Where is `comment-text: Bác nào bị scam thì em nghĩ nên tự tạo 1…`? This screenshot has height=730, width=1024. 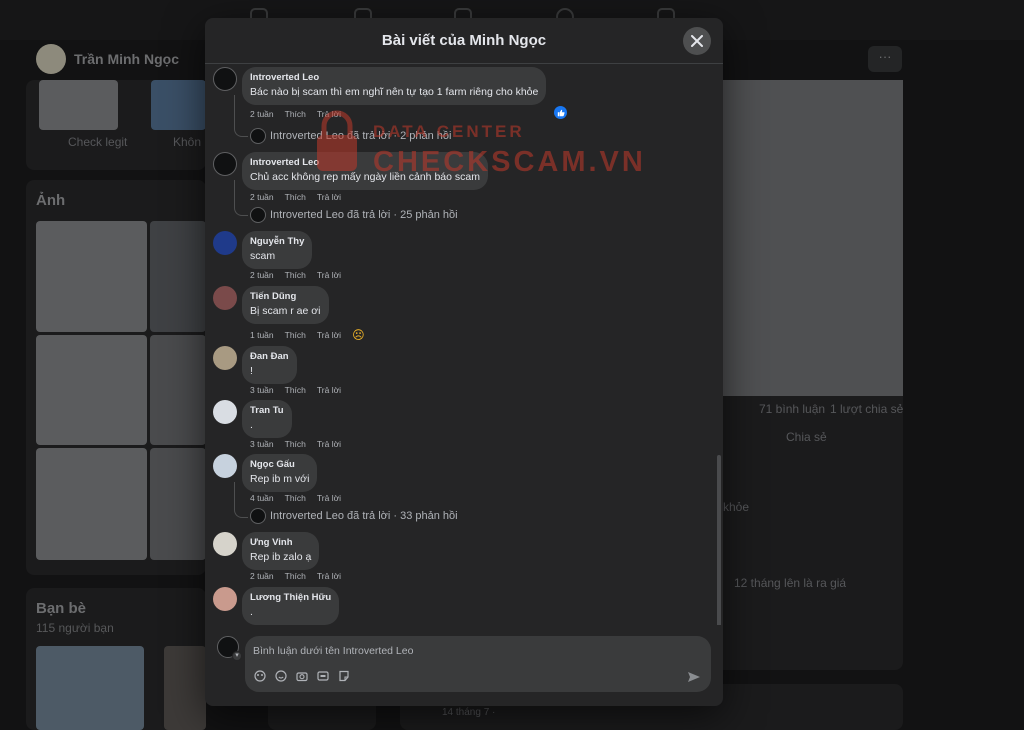
comment-text: Bác nào bị scam thì em nghĩ nên tự tạo 1… is located at coordinates (394, 92).